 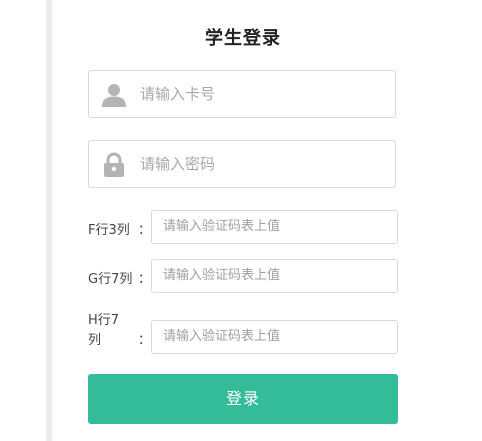 I want to click on card-number-placeholder: 请输入卡号, so click(x=178, y=94).